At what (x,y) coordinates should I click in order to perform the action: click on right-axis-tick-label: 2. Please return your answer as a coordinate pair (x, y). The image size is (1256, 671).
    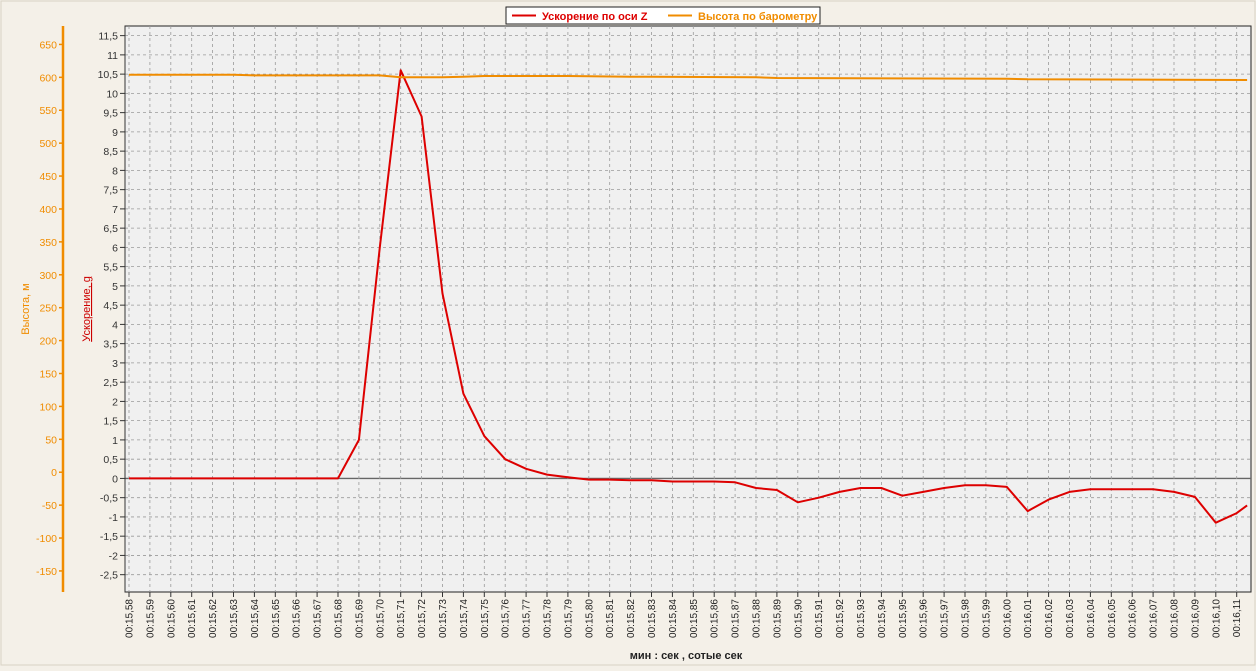
    Looking at the image, I should click on (115, 402).